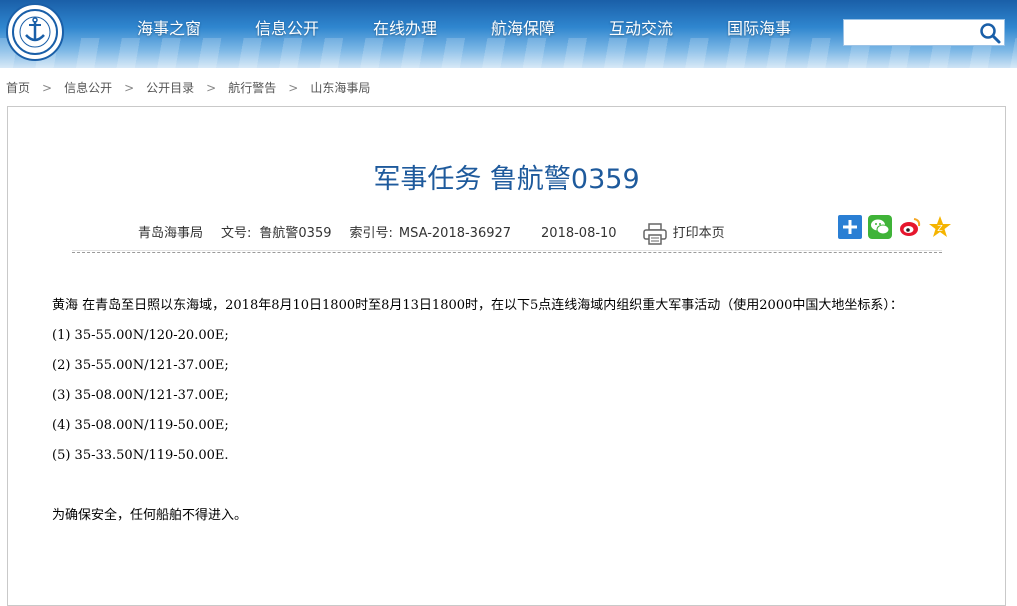 This screenshot has height=606, width=1017. Describe the element at coordinates (170, 88) in the screenshot. I see `breadcrumb-catalog: 公开目录` at that location.